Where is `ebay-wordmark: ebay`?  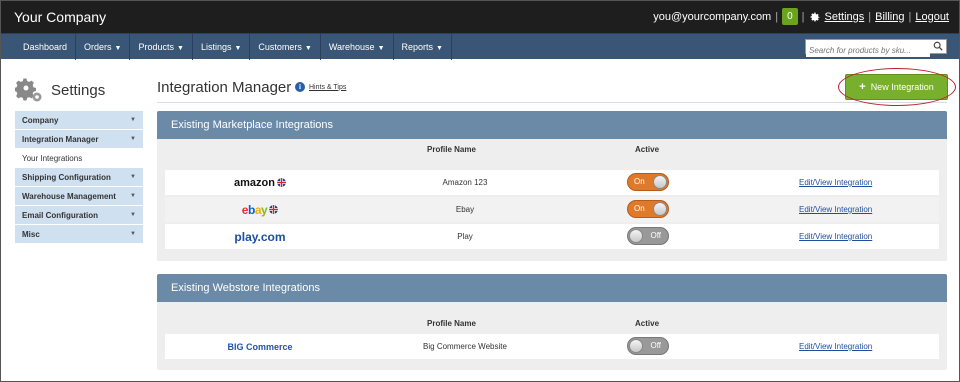
ebay-wordmark: ebay is located at coordinates (254, 209).